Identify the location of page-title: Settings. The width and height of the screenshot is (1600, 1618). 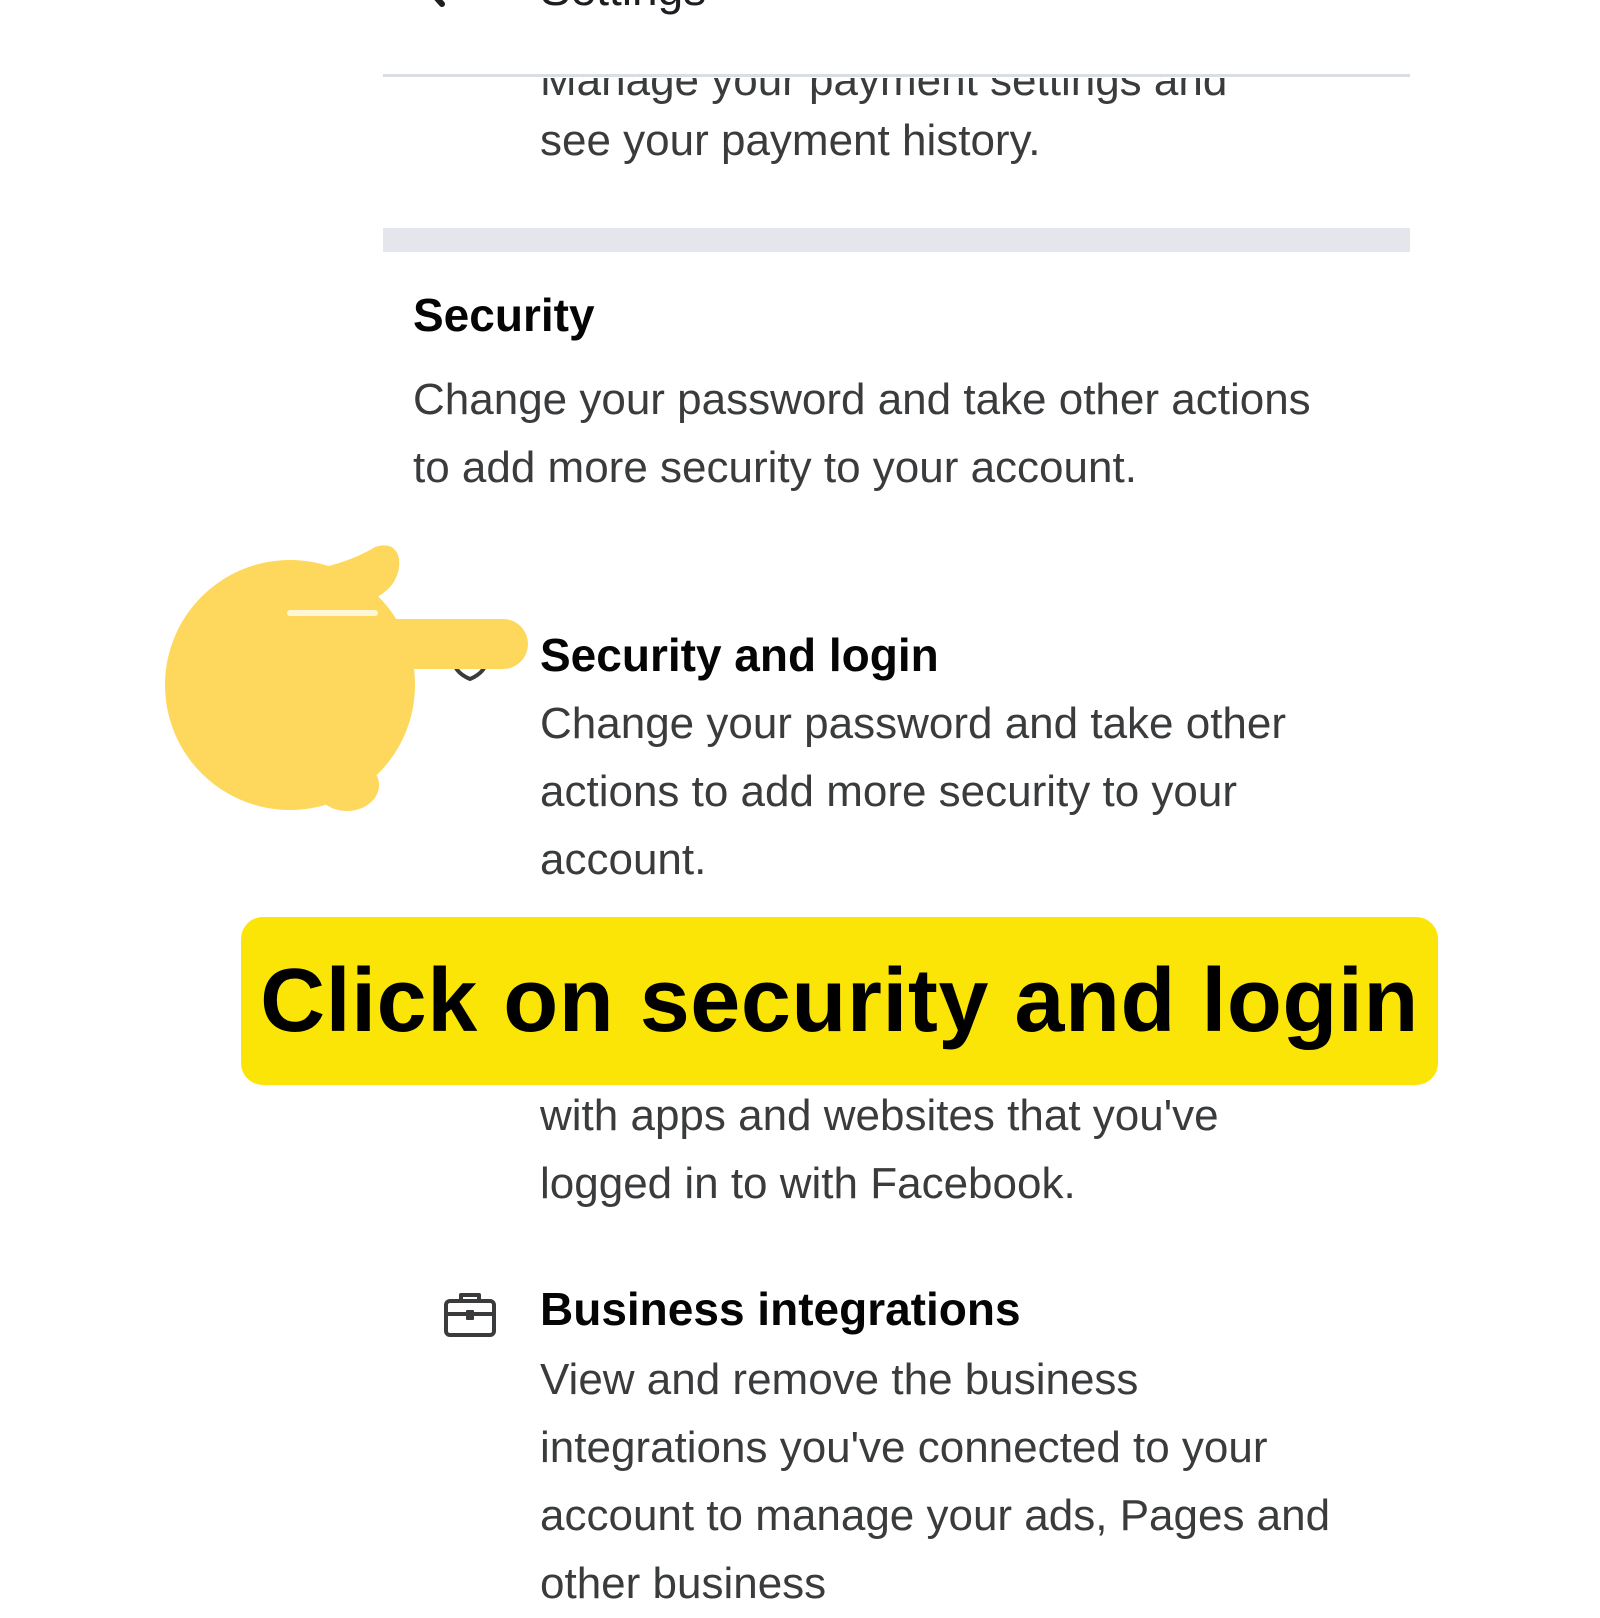
(623, 8).